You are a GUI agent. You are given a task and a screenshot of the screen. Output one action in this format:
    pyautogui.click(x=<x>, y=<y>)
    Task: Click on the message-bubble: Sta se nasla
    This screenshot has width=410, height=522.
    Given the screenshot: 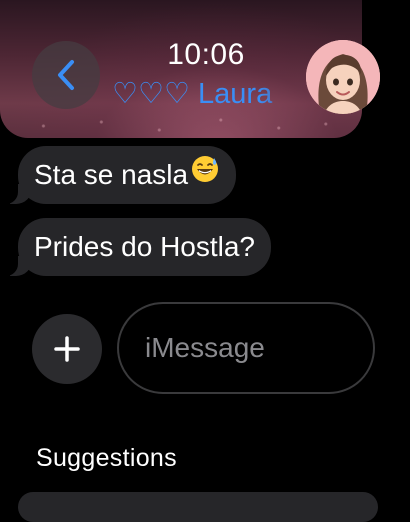 What is the action you would take?
    pyautogui.click(x=119, y=175)
    